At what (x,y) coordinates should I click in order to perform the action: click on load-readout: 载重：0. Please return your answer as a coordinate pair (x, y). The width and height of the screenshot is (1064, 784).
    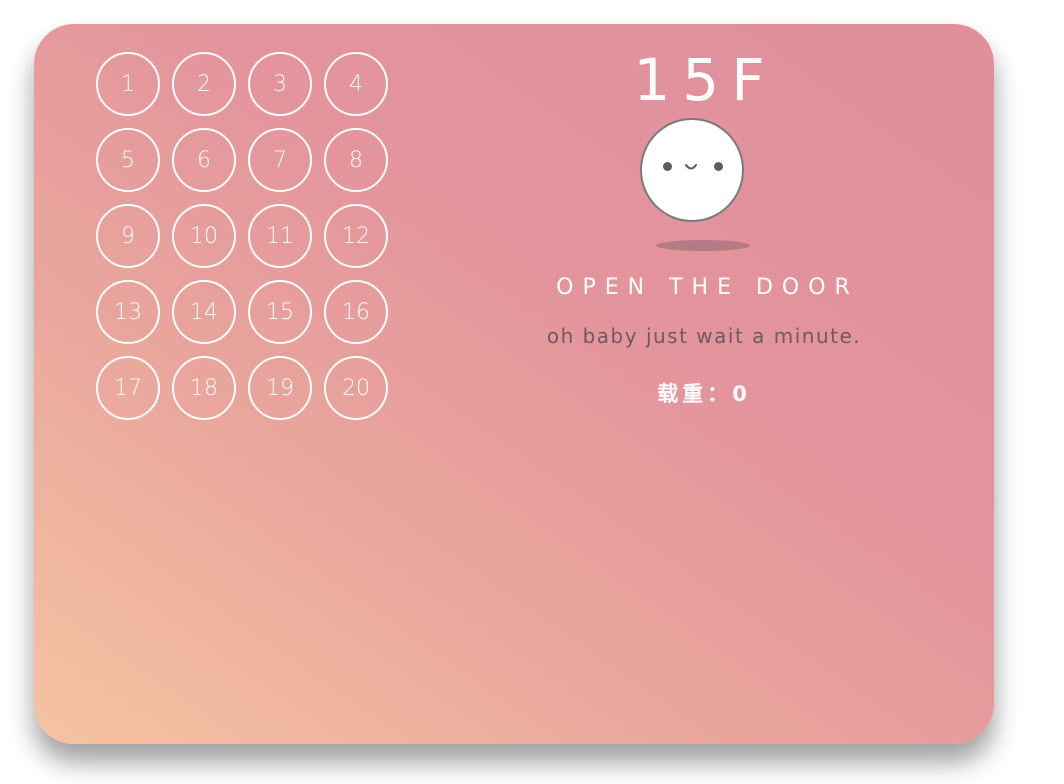
    Looking at the image, I should click on (704, 394).